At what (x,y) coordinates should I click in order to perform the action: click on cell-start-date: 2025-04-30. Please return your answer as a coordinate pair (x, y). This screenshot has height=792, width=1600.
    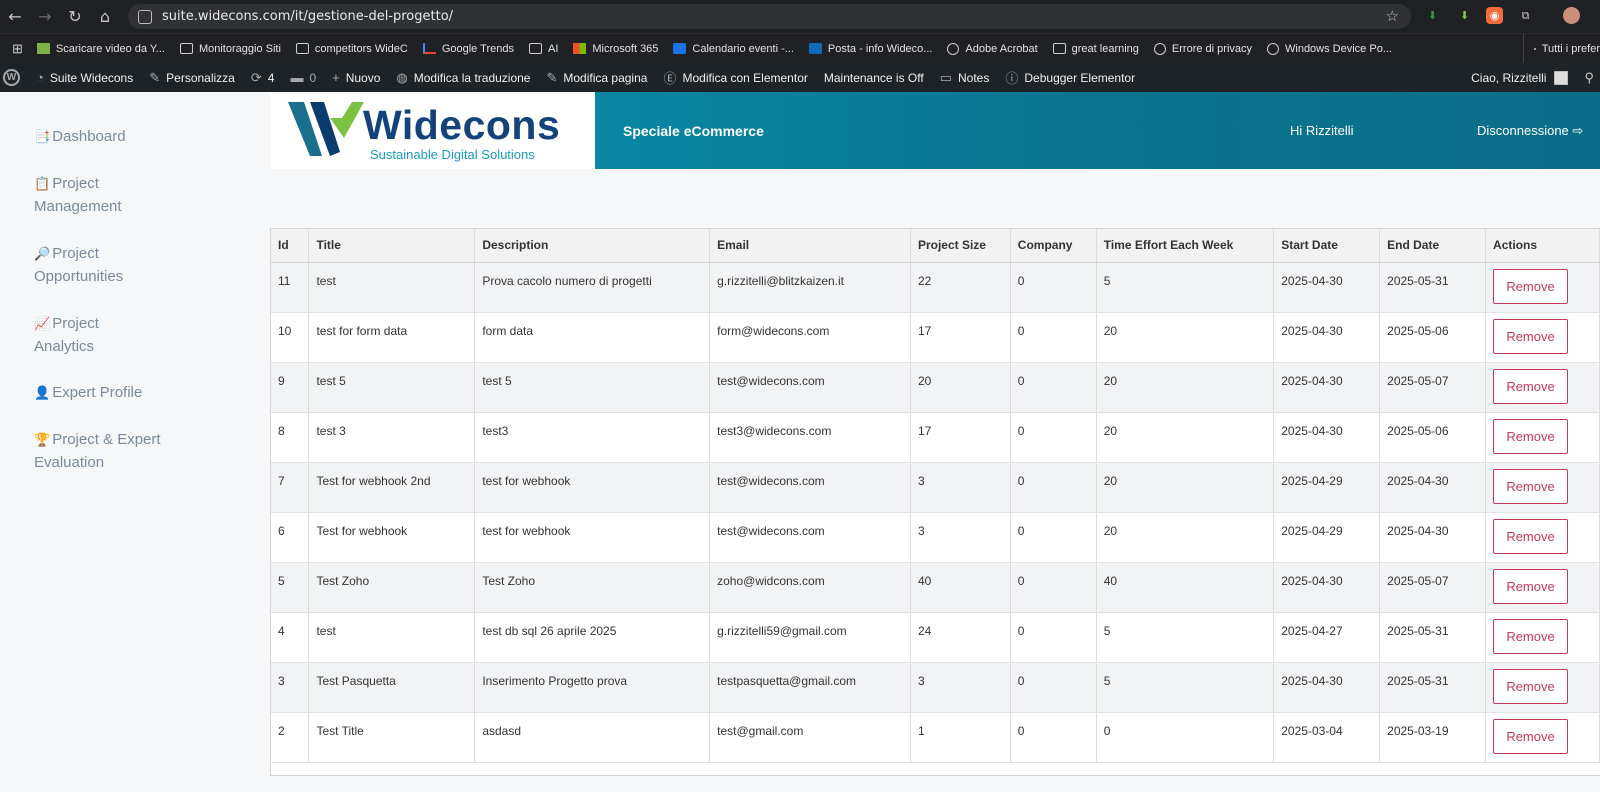
    Looking at the image, I should click on (1327, 337).